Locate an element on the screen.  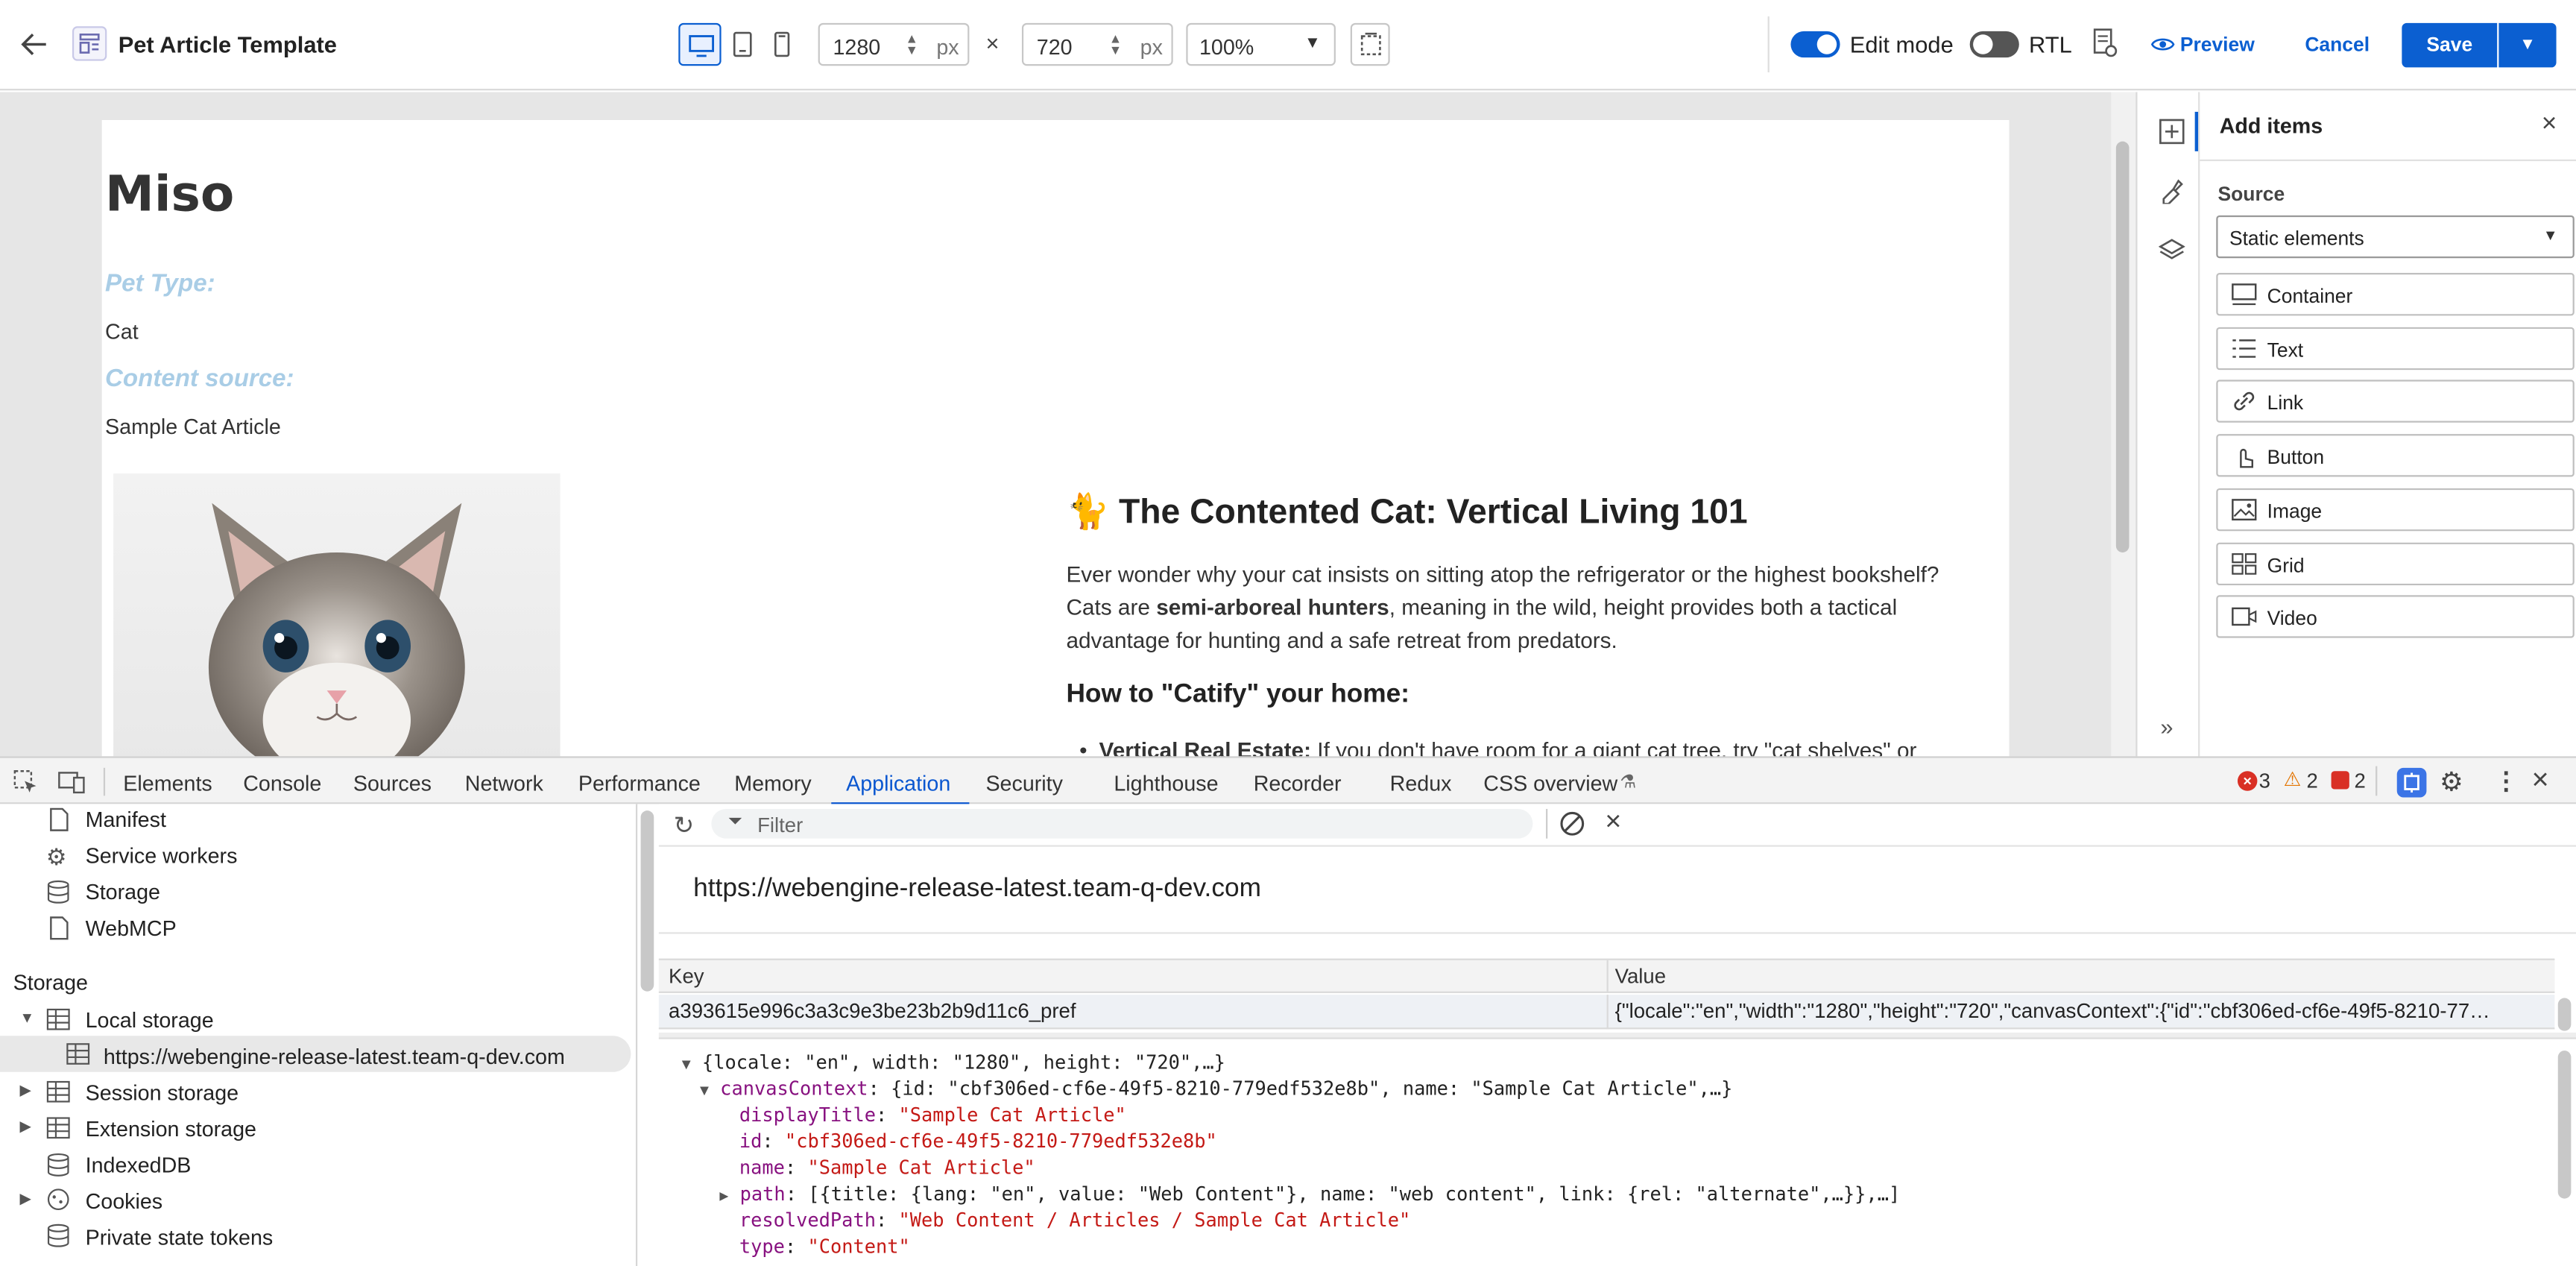
extension-icon is located at coordinates (2411, 782).